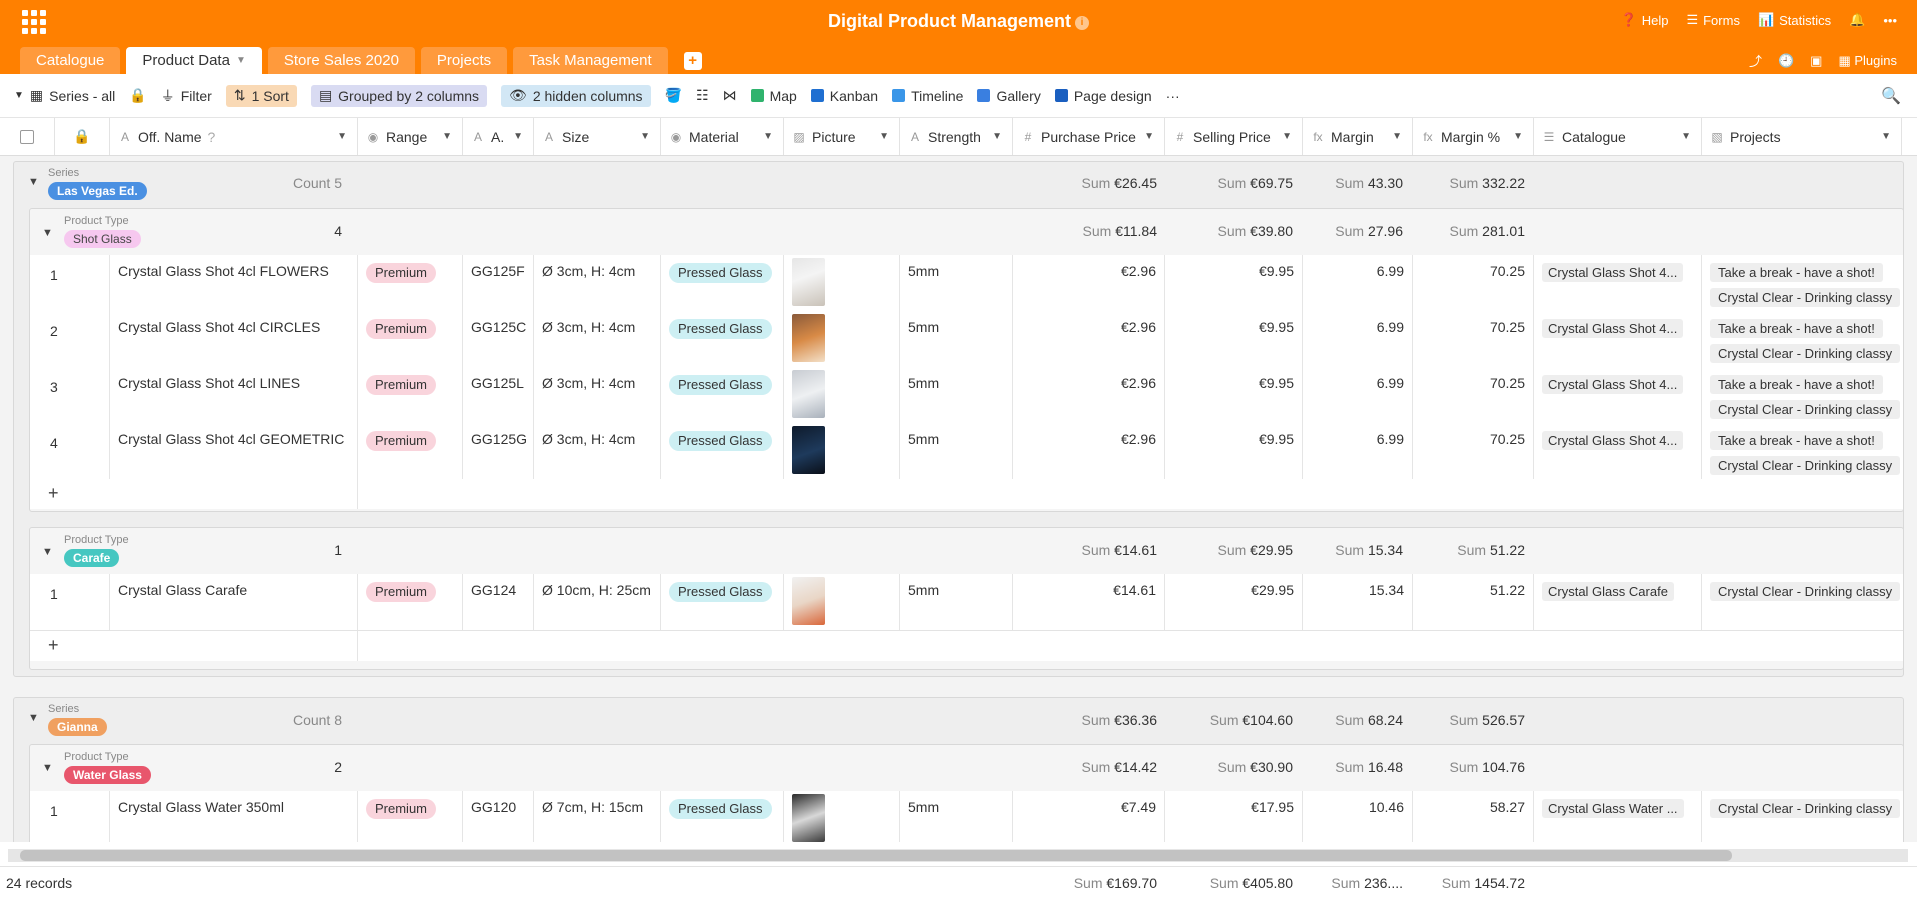 This screenshot has height=898, width=1917. Describe the element at coordinates (1857, 20) in the screenshot. I see `notifications-button: 🔔` at that location.